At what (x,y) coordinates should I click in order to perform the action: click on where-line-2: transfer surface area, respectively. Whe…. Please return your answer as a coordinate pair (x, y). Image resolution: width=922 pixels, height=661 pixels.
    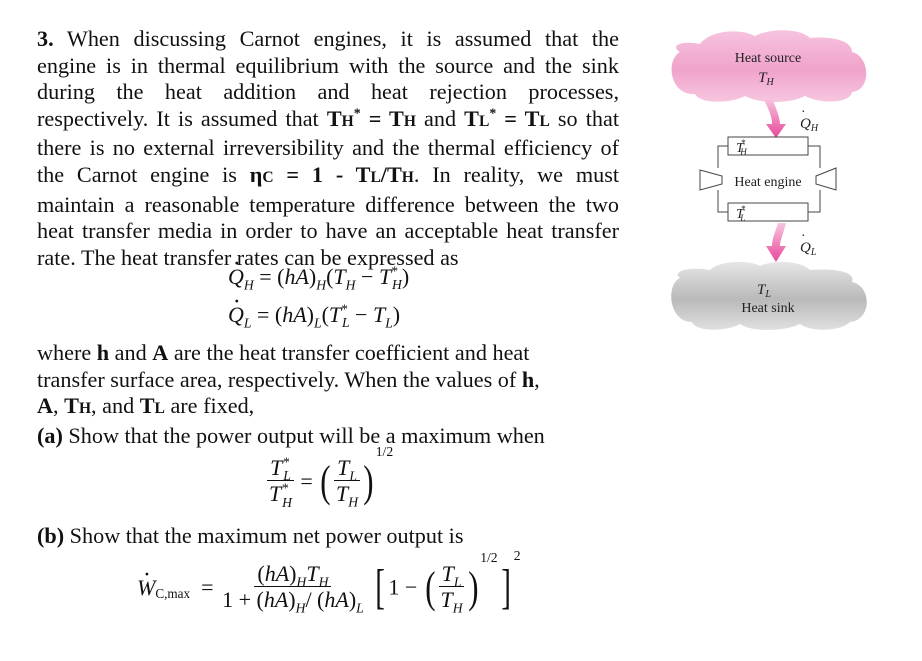
    Looking at the image, I should click on (288, 379).